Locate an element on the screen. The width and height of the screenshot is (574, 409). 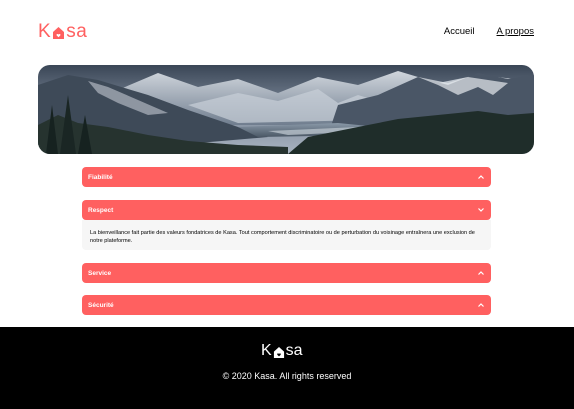
kasa-logo: K sa is located at coordinates (62, 32).